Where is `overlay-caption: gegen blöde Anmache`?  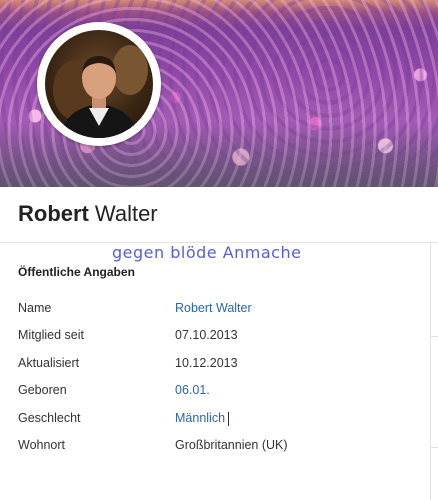 overlay-caption: gegen blöde Anmache is located at coordinates (207, 252).